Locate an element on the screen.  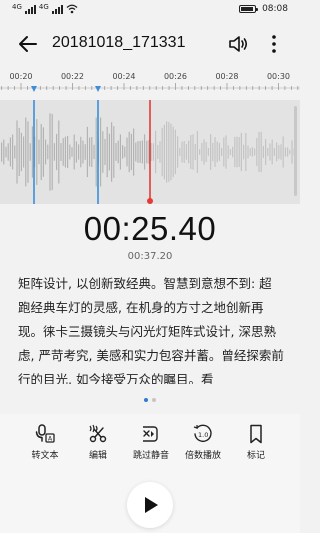
edit-button: 编辑 is located at coordinates (98, 440).